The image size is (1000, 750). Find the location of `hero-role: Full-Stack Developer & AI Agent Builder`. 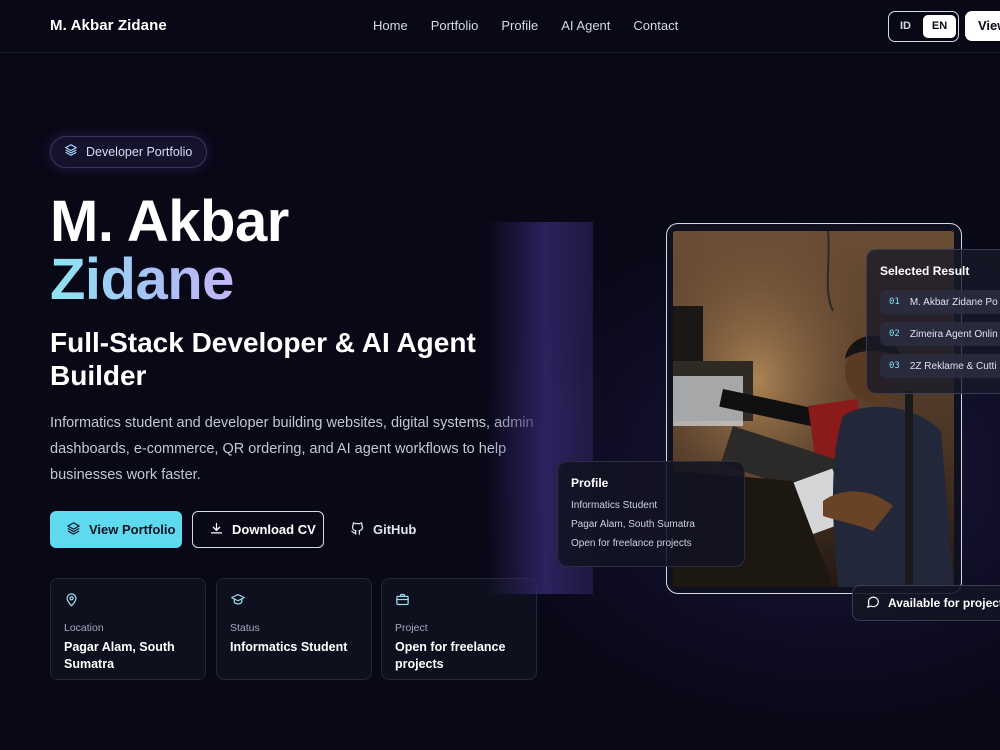

hero-role: Full-Stack Developer & AI Agent Builder is located at coordinates (263, 359).